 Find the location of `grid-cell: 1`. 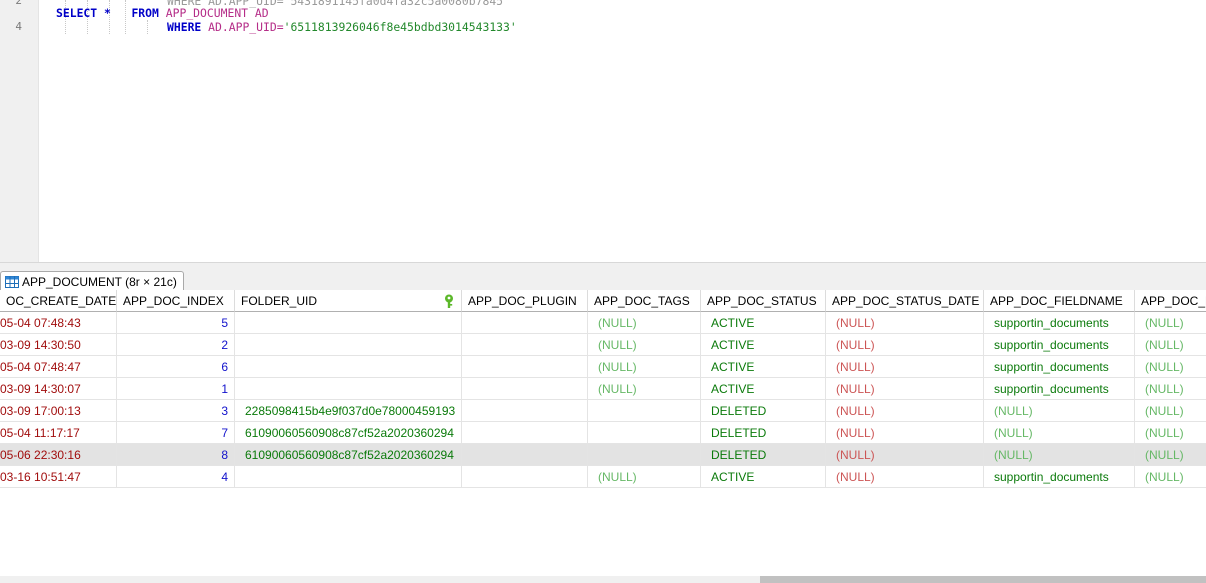

grid-cell: 1 is located at coordinates (176, 389).